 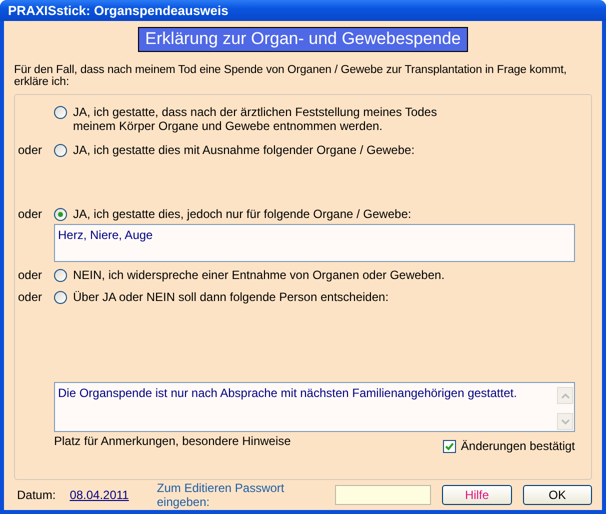 What do you see at coordinates (172, 442) in the screenshot?
I see `remarks-caption: Platz für Anmerkungen, besondere Hinweise` at bounding box center [172, 442].